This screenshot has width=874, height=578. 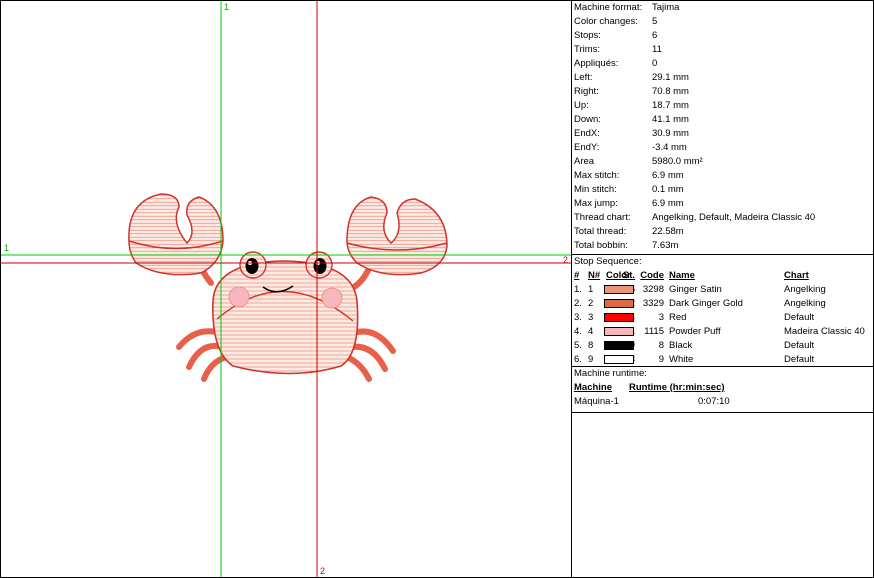 I want to click on stop-needle: 8, so click(x=591, y=345).